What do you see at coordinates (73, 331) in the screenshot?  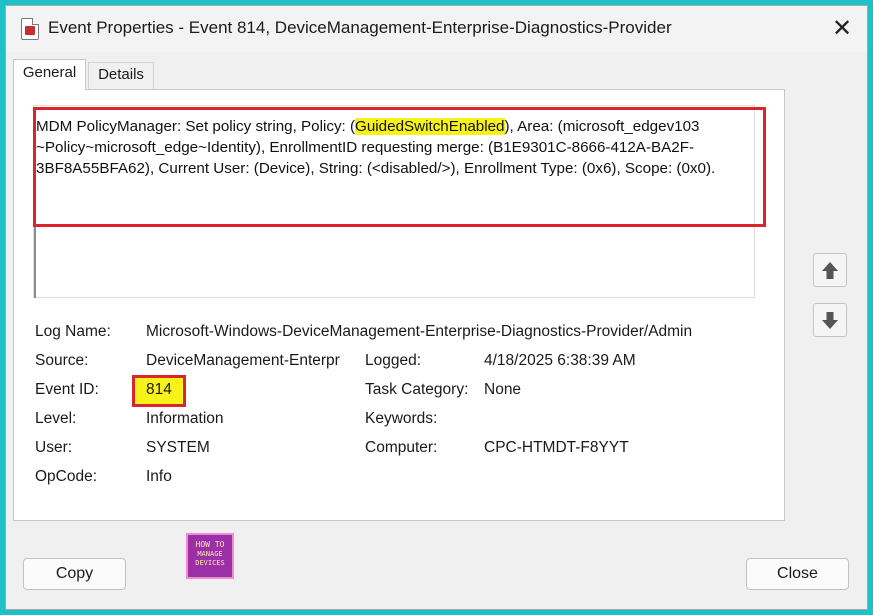 I see `log-name-label: Log Name:` at bounding box center [73, 331].